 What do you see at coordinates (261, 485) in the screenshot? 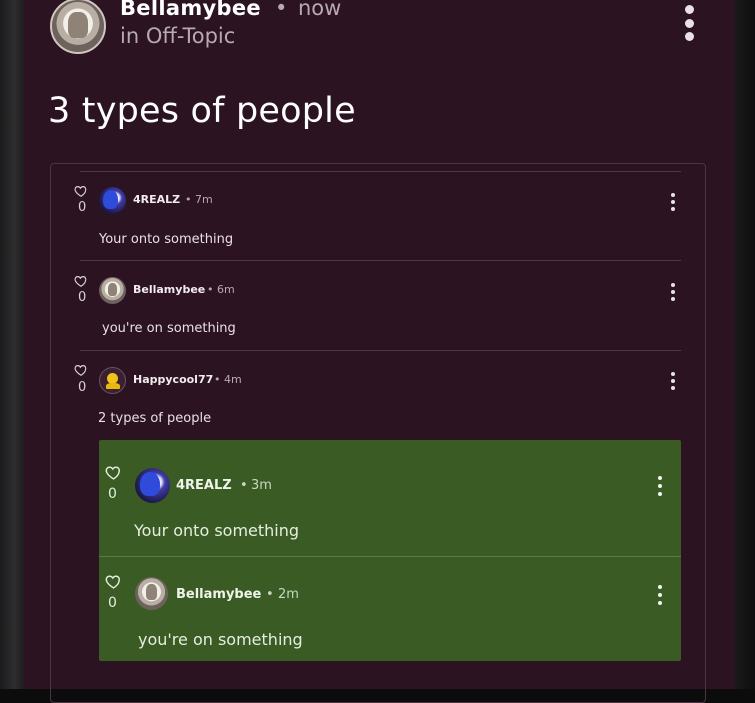
I see `reply-time: 3m` at bounding box center [261, 485].